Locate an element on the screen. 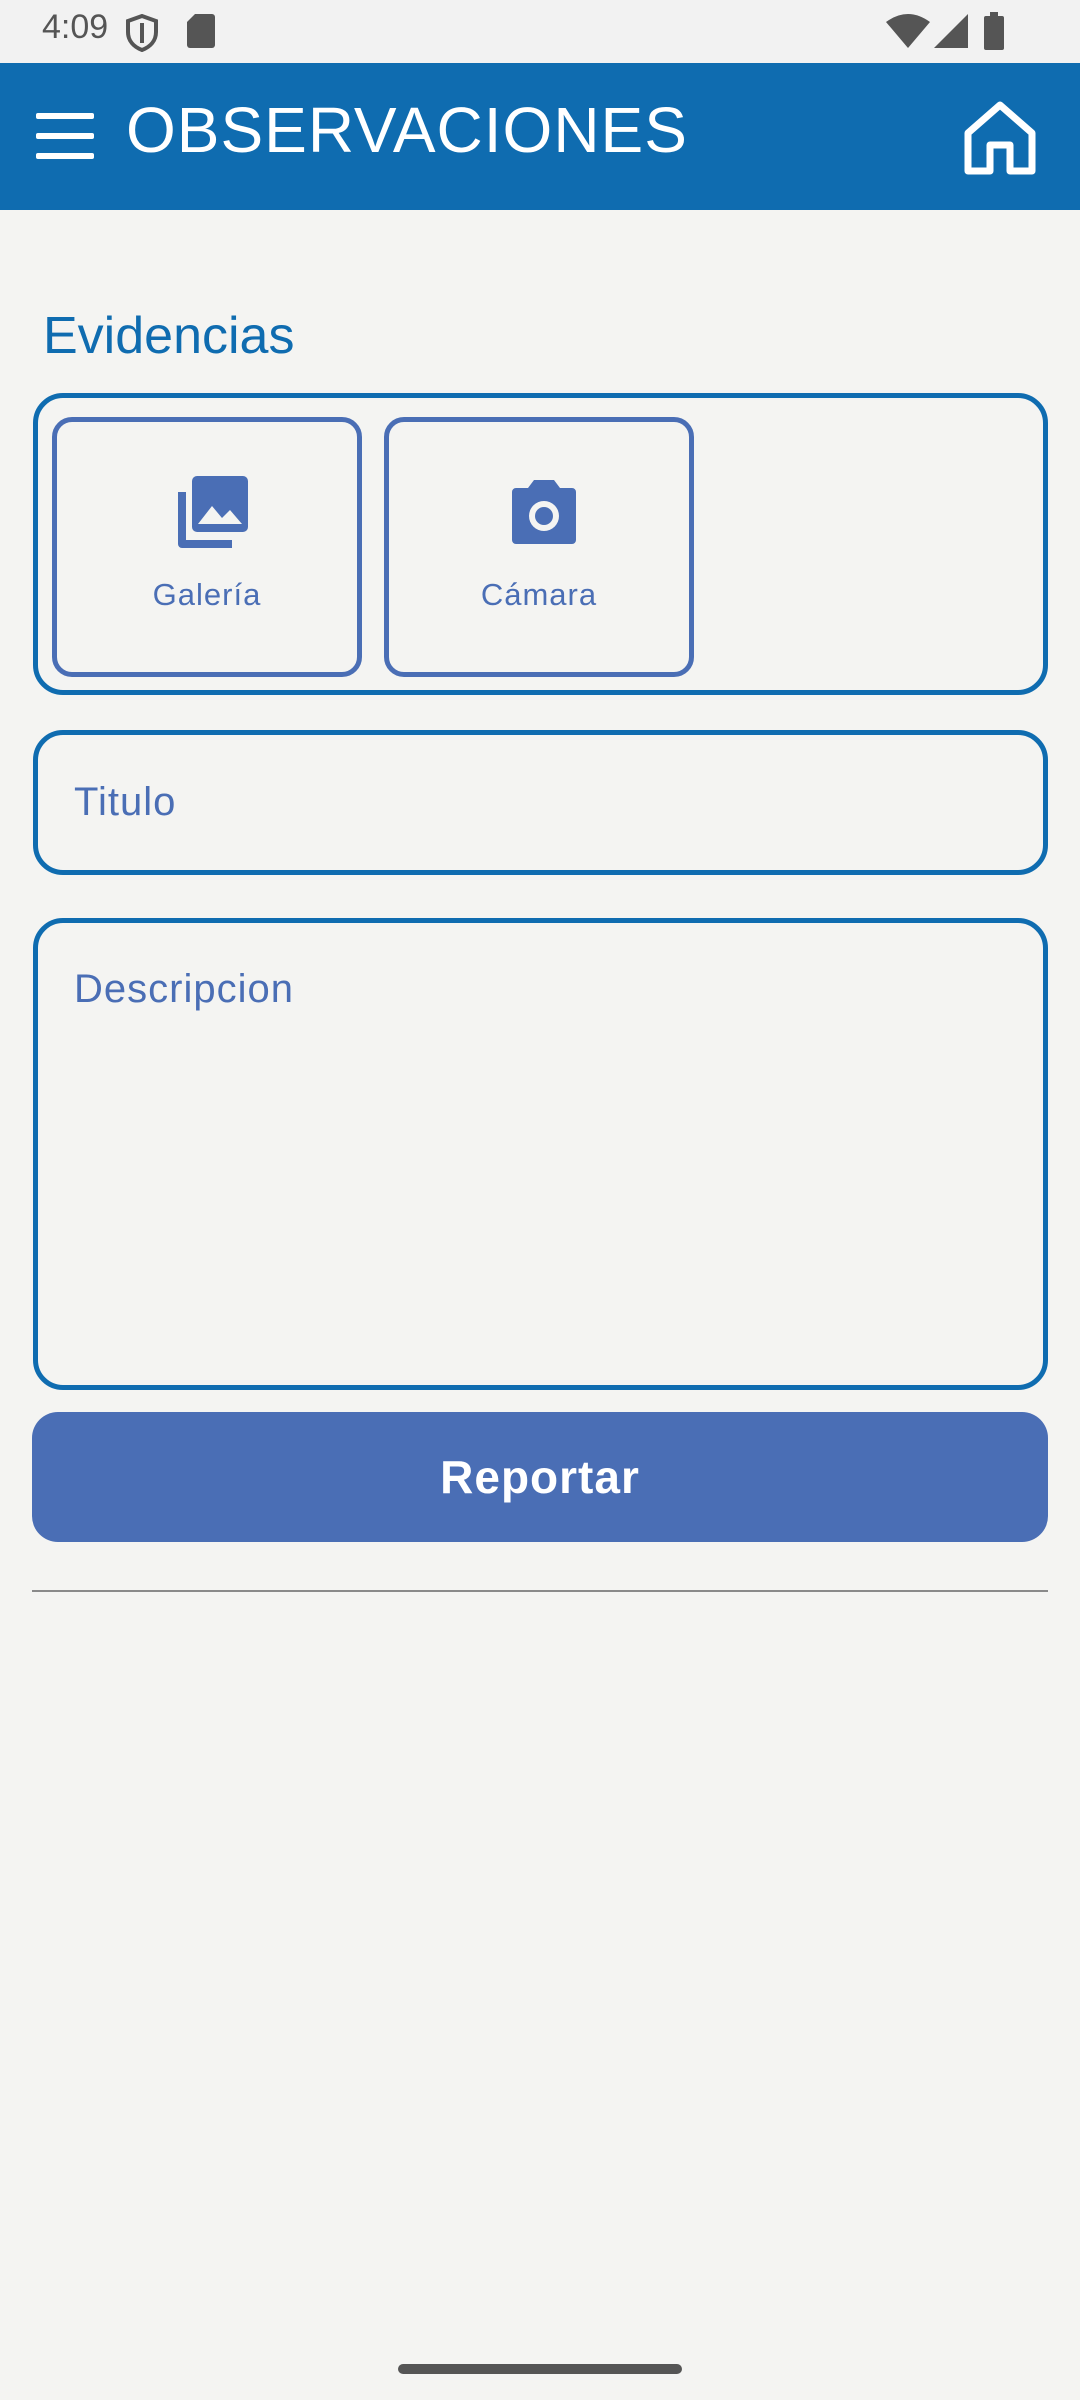 The image size is (1080, 2400). home-icon is located at coordinates (1000, 137).